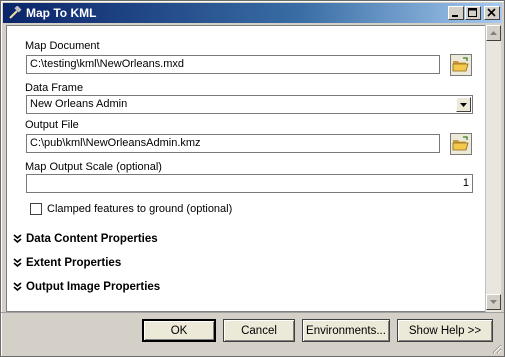 The width and height of the screenshot is (505, 357). Describe the element at coordinates (233, 64) in the screenshot. I see `map-document-input: C:\testing\kml\NewOrleans.mxd` at that location.